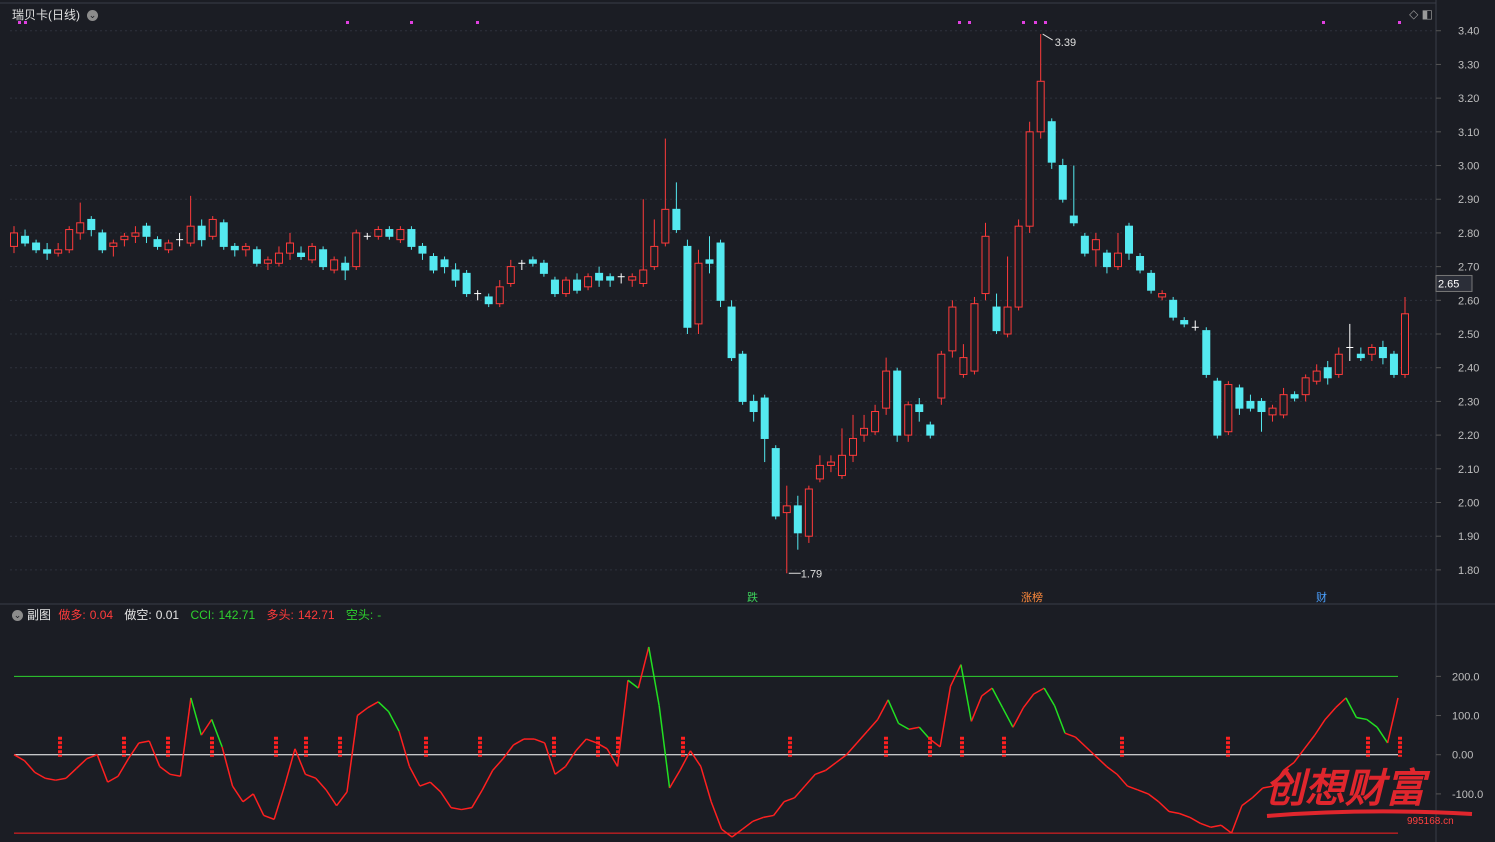  Describe the element at coordinates (1468, 32) in the screenshot. I see `price-tick-label: 3.40` at that location.